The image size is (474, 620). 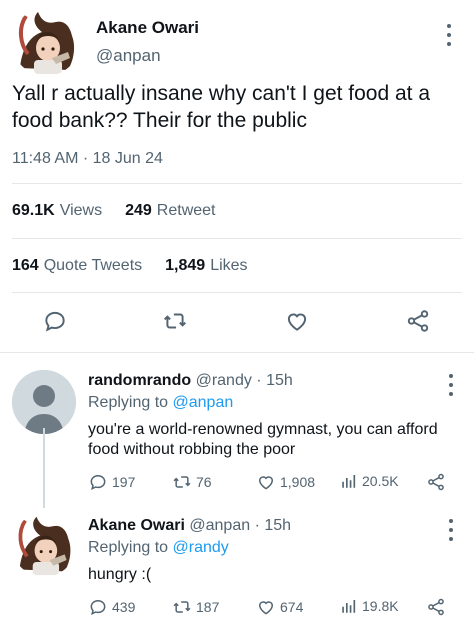 I want to click on view-count: 20.5K, so click(x=380, y=481).